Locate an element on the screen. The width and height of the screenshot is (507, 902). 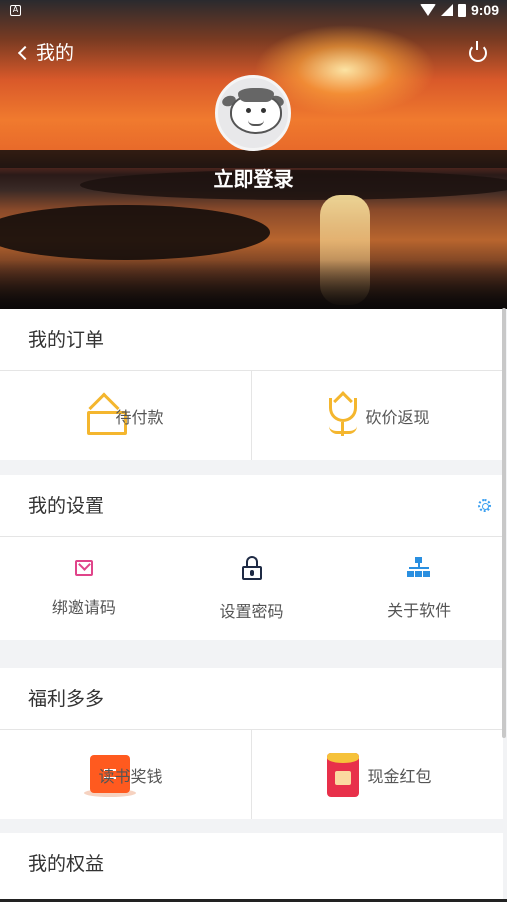
status-time: 9:09 is located at coordinates (484, 10).